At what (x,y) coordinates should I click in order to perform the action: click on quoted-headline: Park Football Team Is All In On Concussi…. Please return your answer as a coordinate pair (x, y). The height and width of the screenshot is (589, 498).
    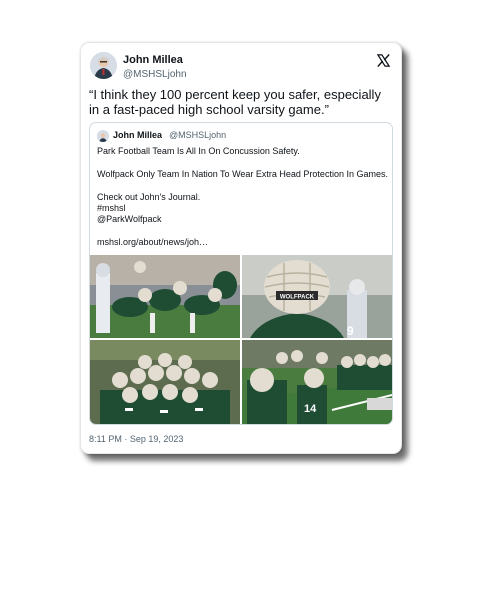
    Looking at the image, I should click on (198, 151).